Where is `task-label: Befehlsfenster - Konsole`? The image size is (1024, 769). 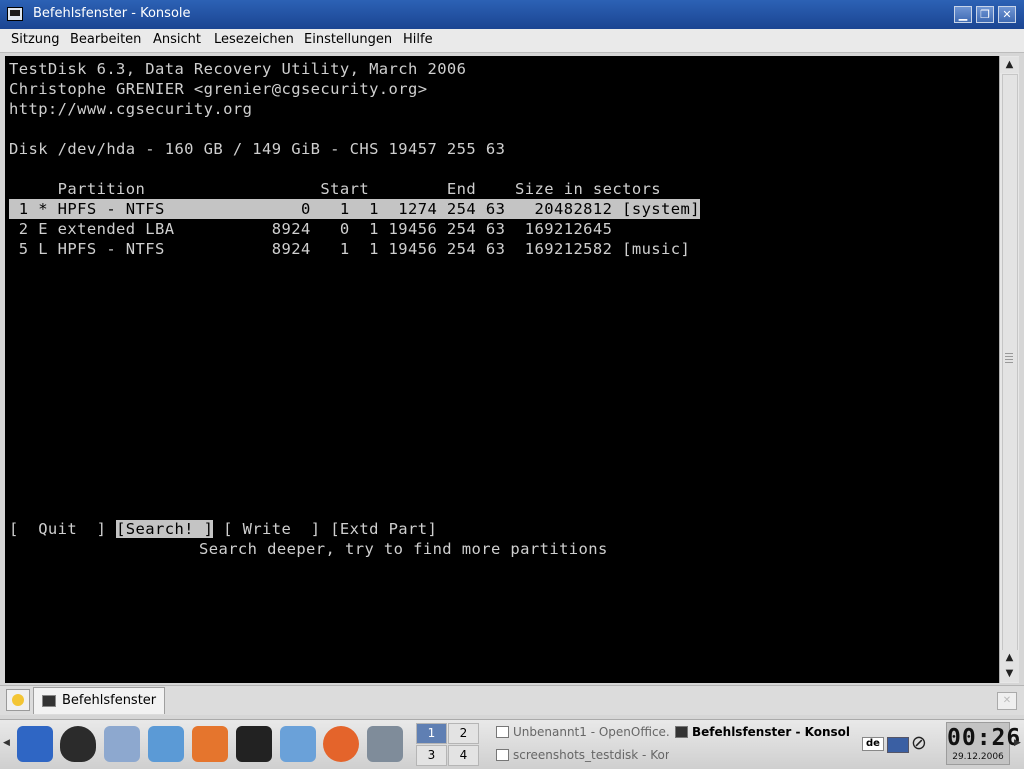 task-label: Befehlsfenster - Konsole is located at coordinates (771, 732).